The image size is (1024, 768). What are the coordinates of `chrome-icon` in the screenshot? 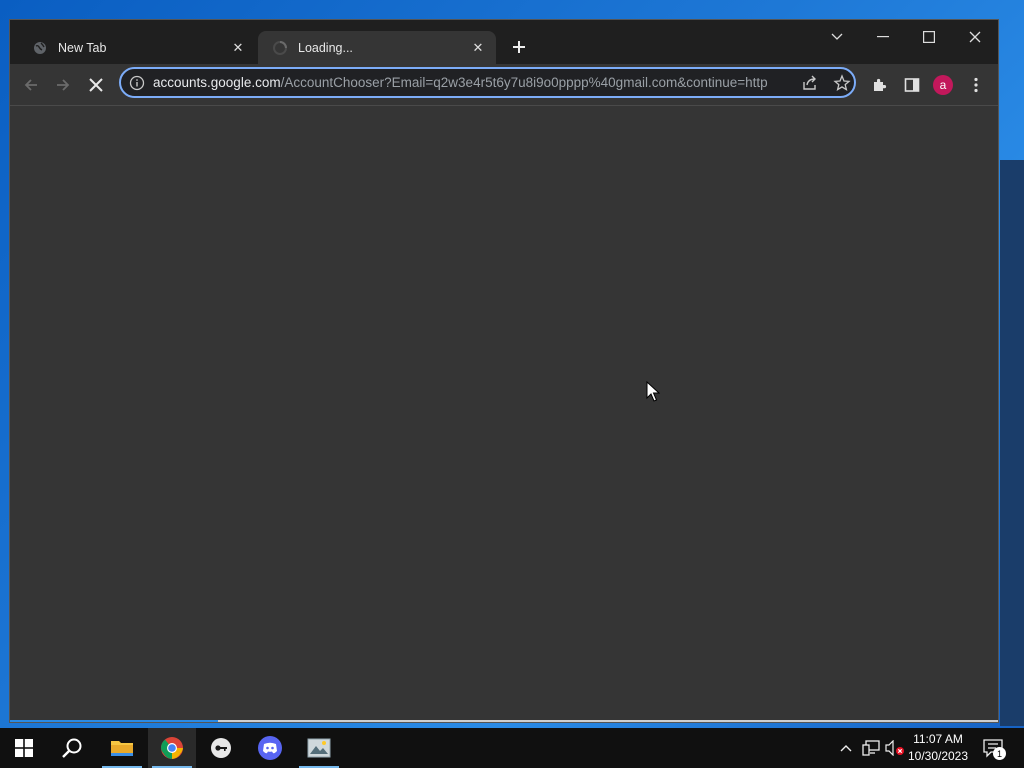 It's located at (172, 748).